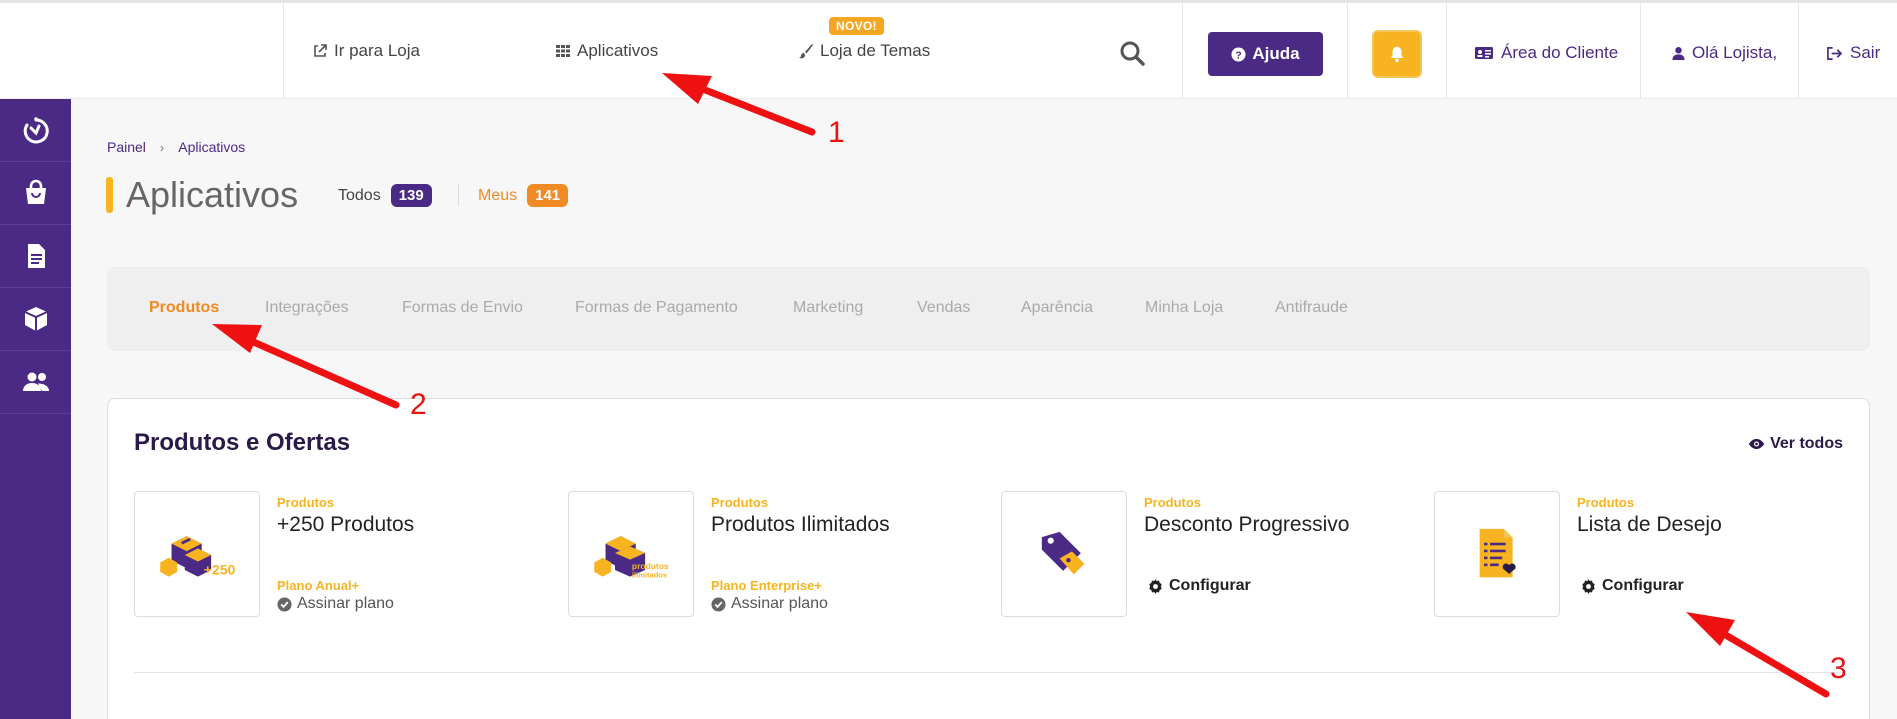 Image resolution: width=1897 pixels, height=719 pixels. I want to click on tab-mine: Meus 141, so click(523, 195).